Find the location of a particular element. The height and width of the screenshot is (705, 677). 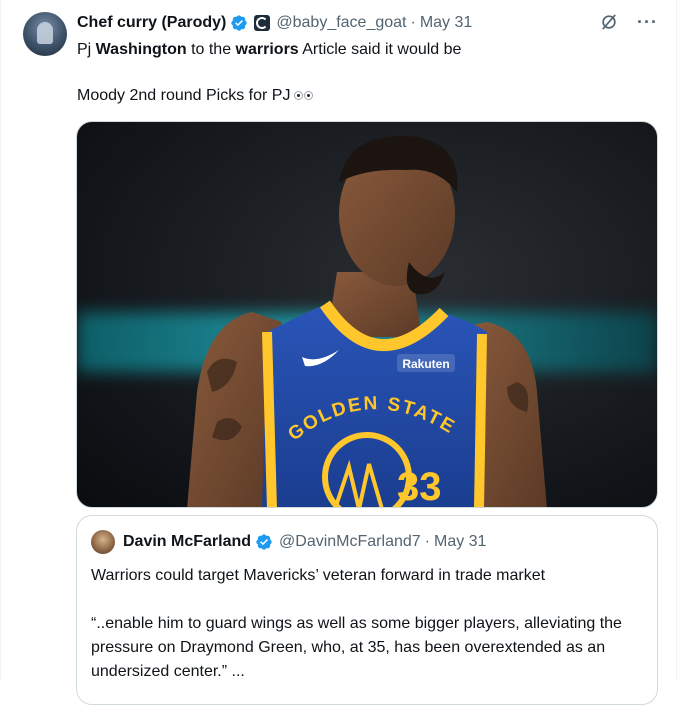

quoted-author-avatar is located at coordinates (103, 542).